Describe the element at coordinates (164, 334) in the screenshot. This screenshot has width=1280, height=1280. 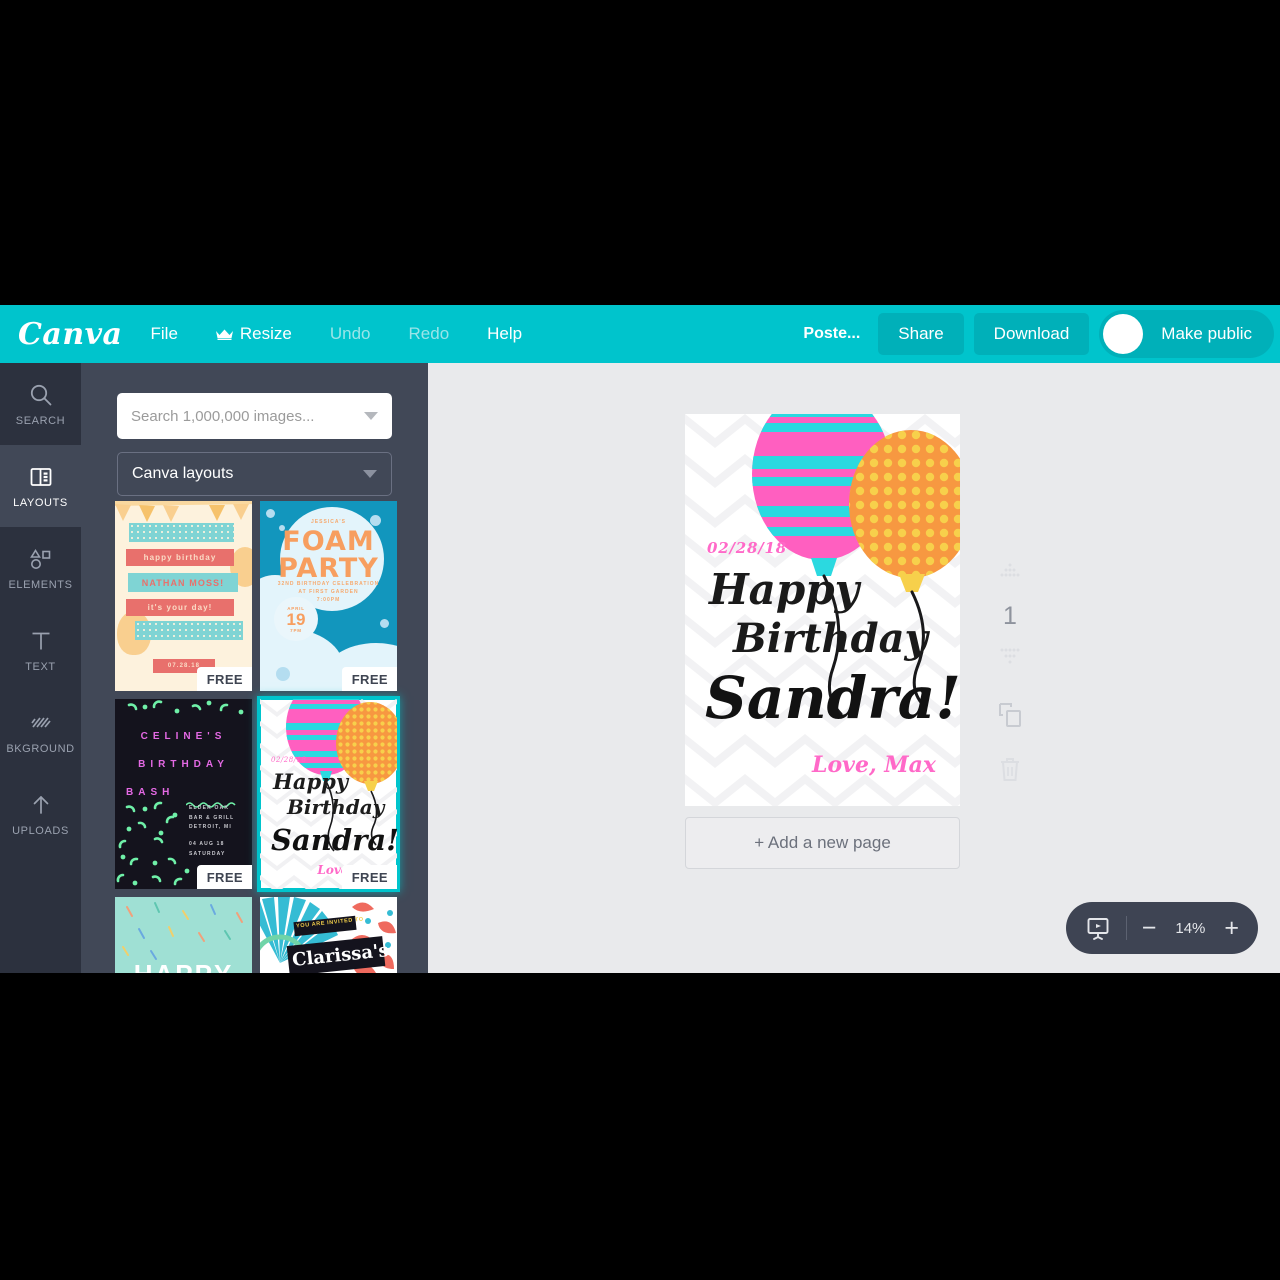
I see `menu-item-file: File` at that location.